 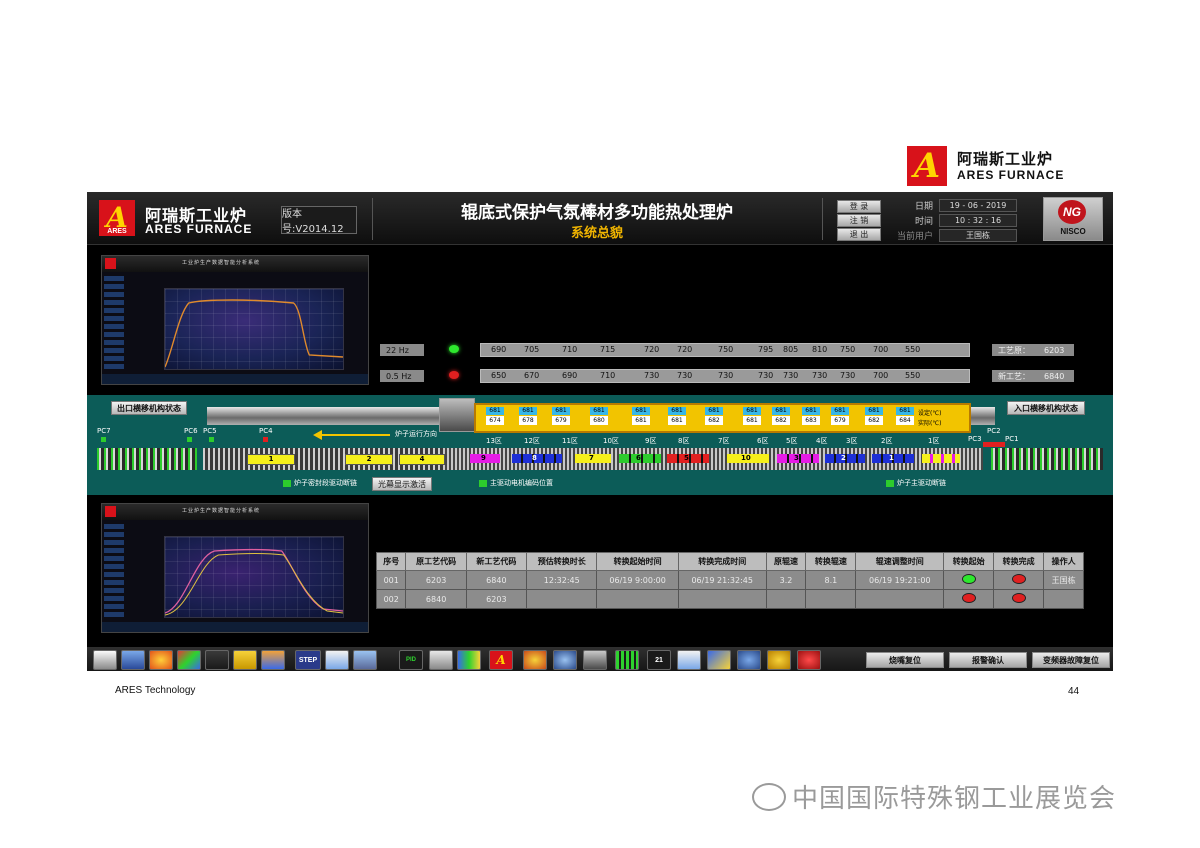 I want to click on key-icon, so click(x=779, y=660).